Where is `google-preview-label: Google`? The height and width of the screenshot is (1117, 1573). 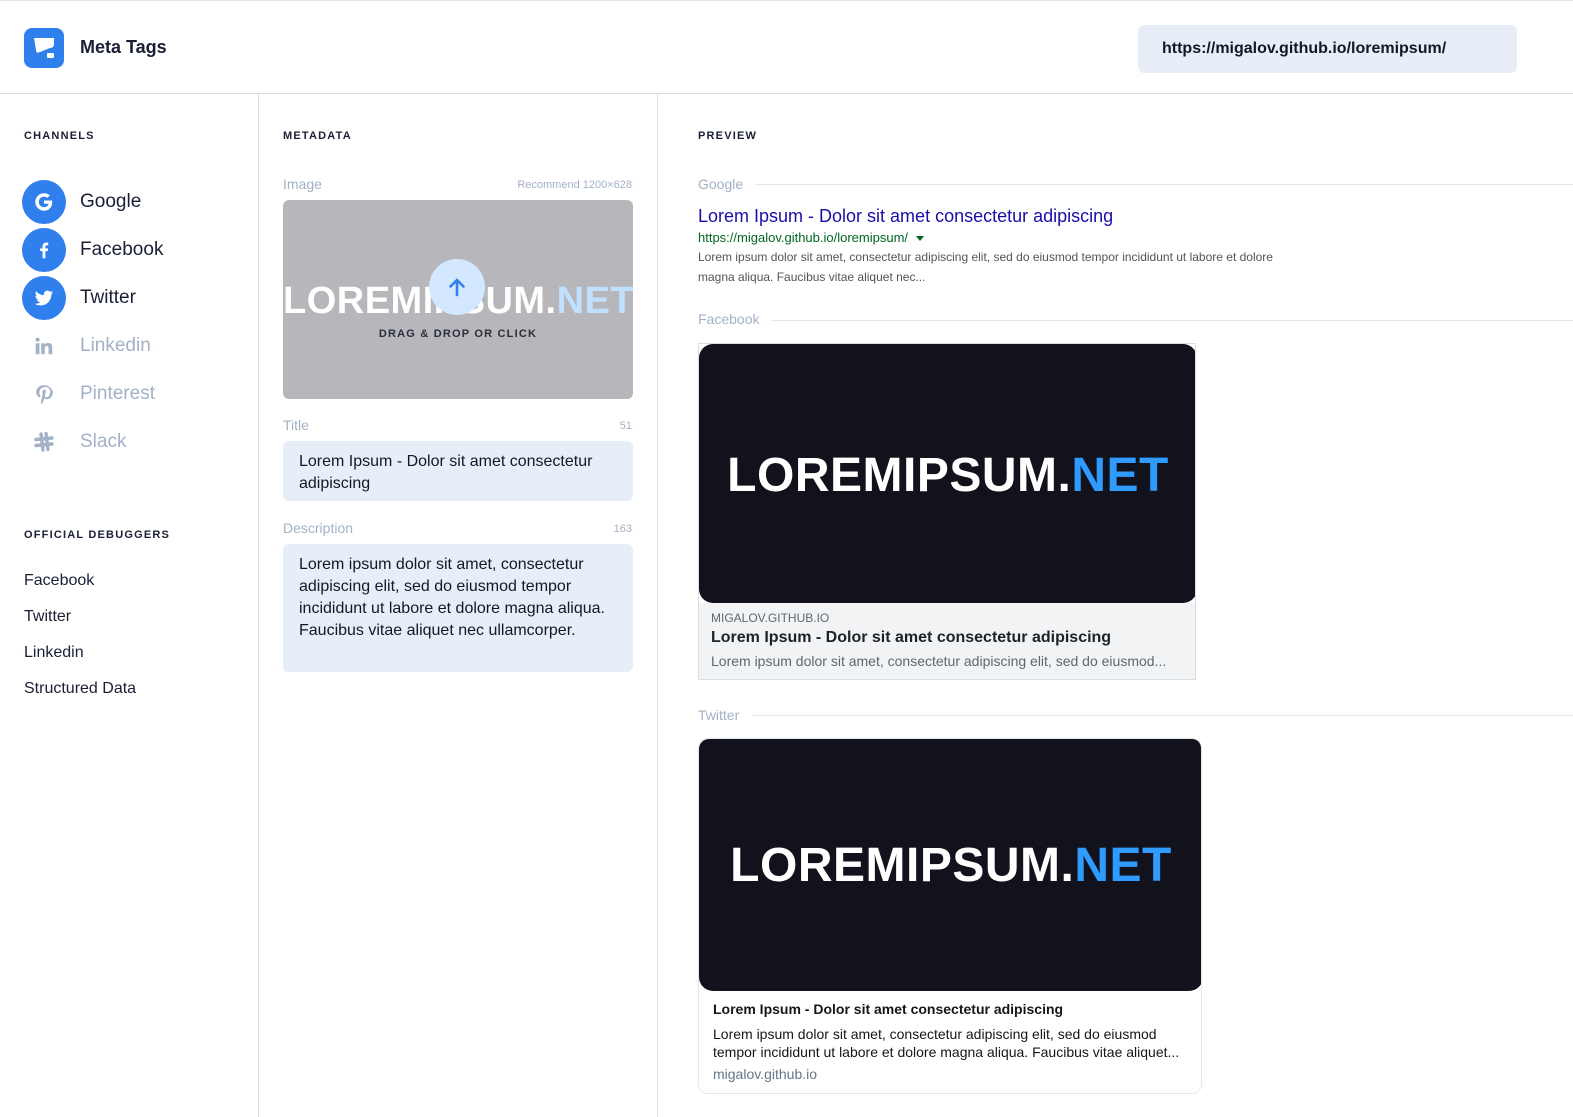 google-preview-label: Google is located at coordinates (727, 184).